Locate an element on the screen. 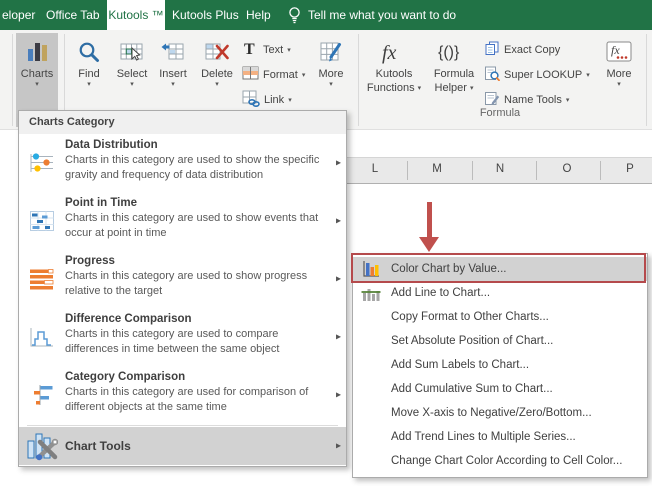 The image size is (652, 486). link-menu-button: Link ▾ is located at coordinates (267, 100).